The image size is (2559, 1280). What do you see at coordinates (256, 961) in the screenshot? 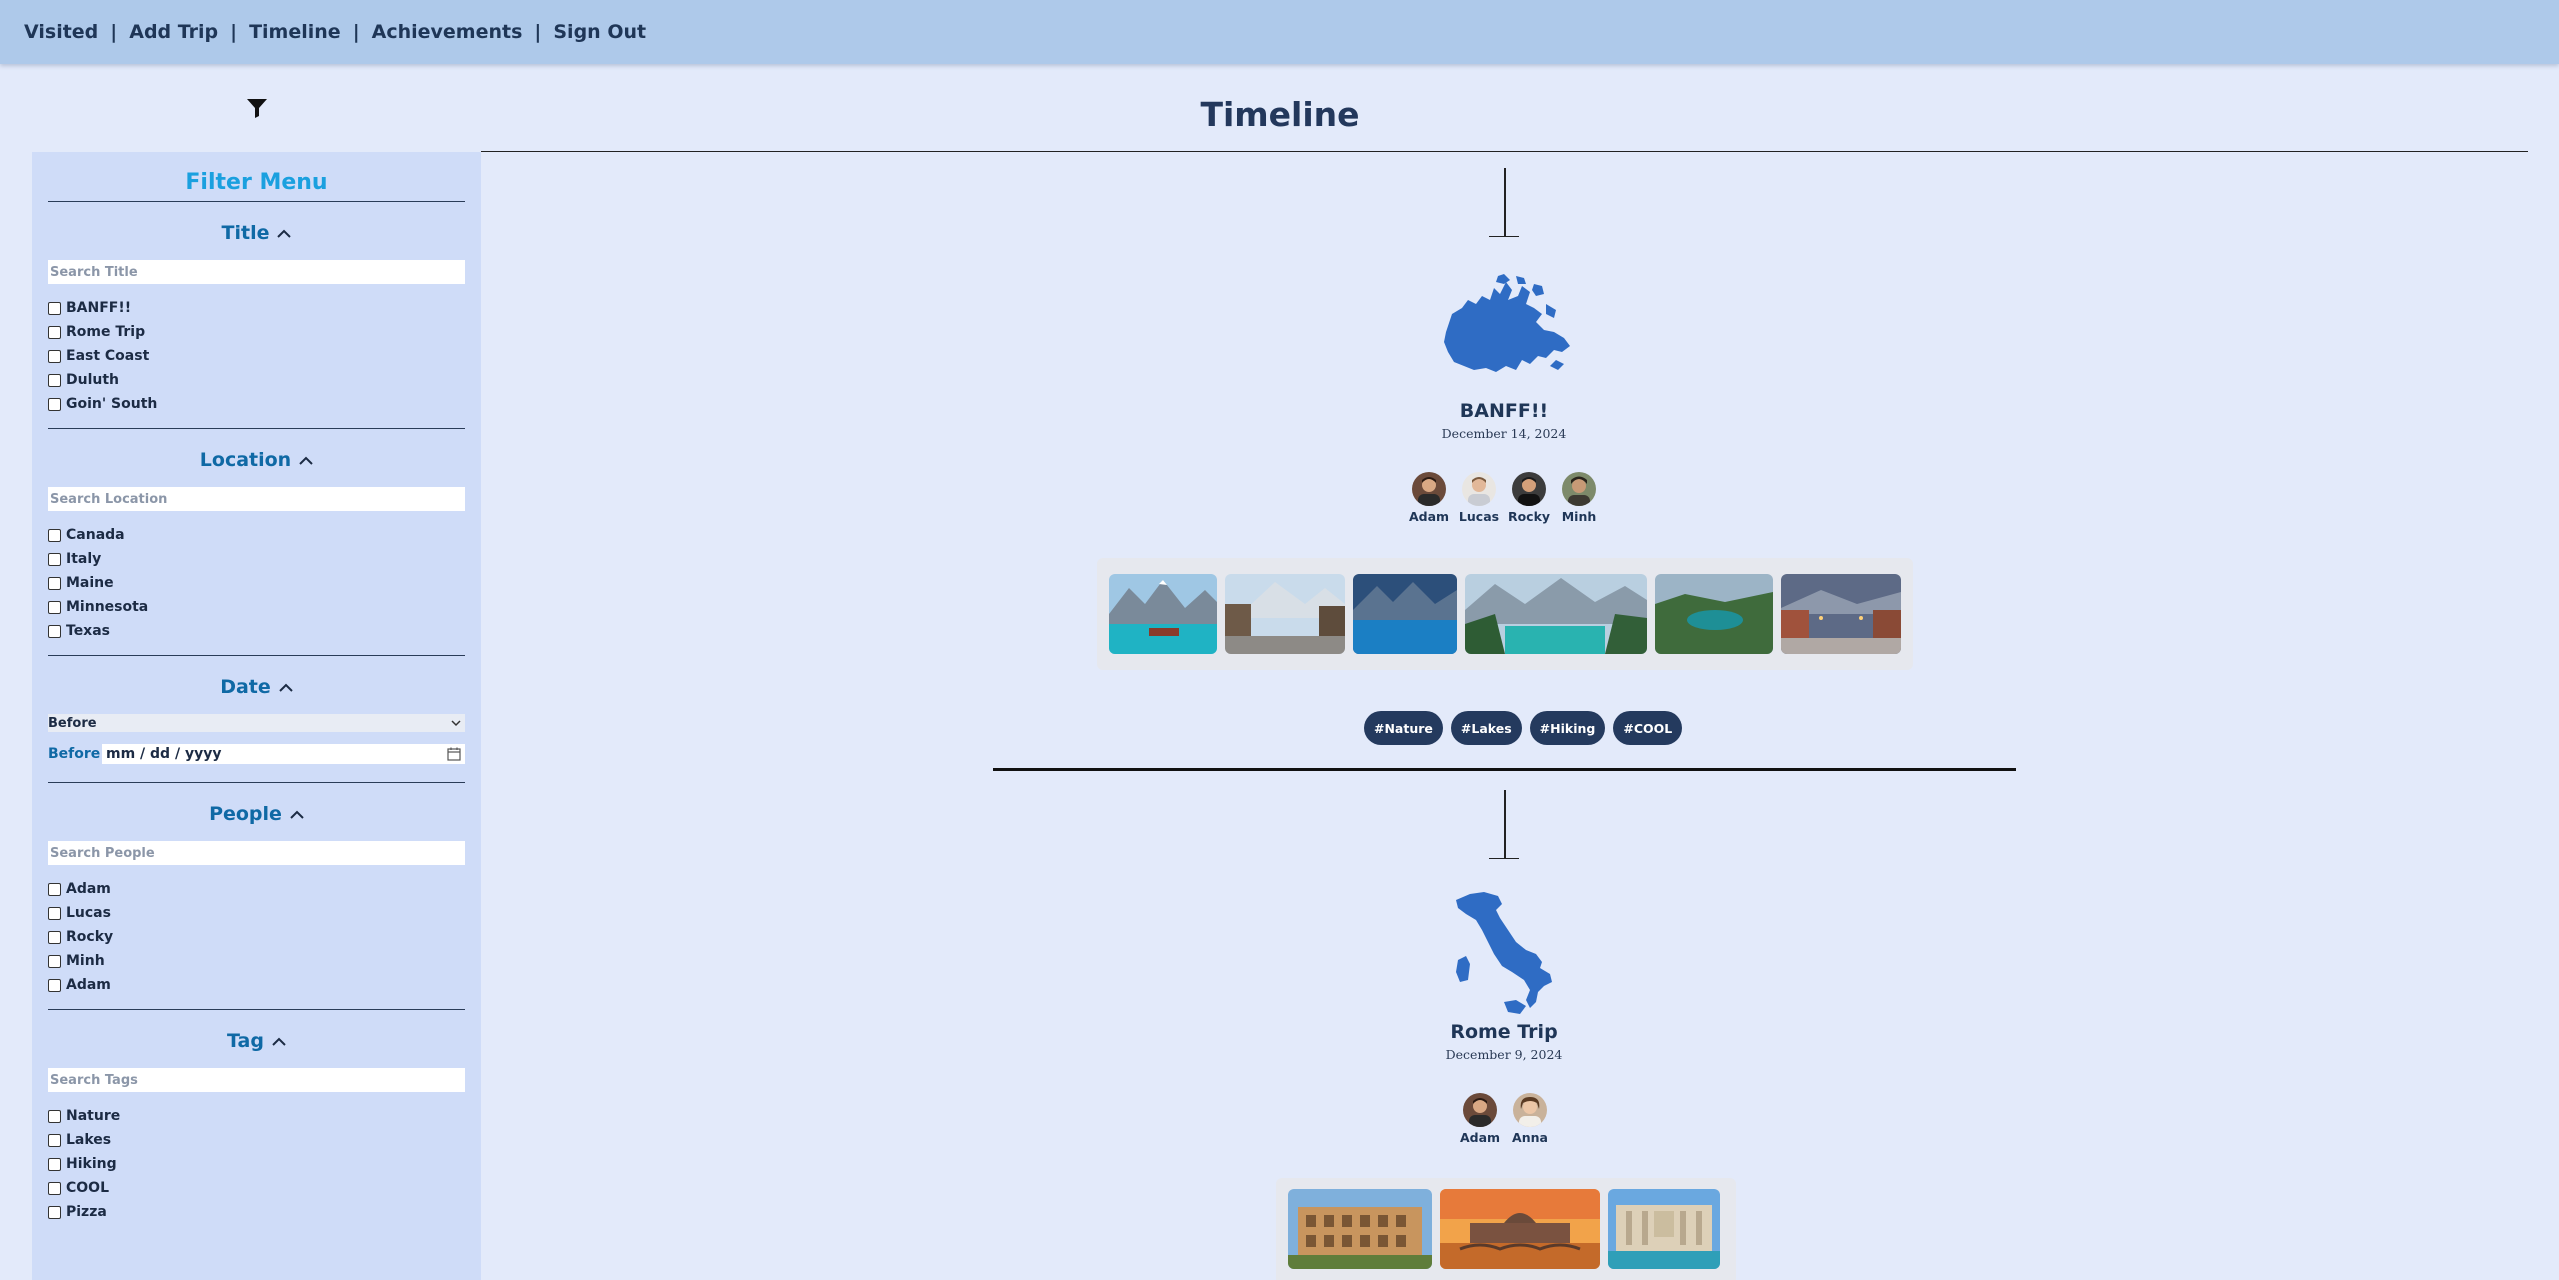
I see `checkbox-item: Minh` at bounding box center [256, 961].